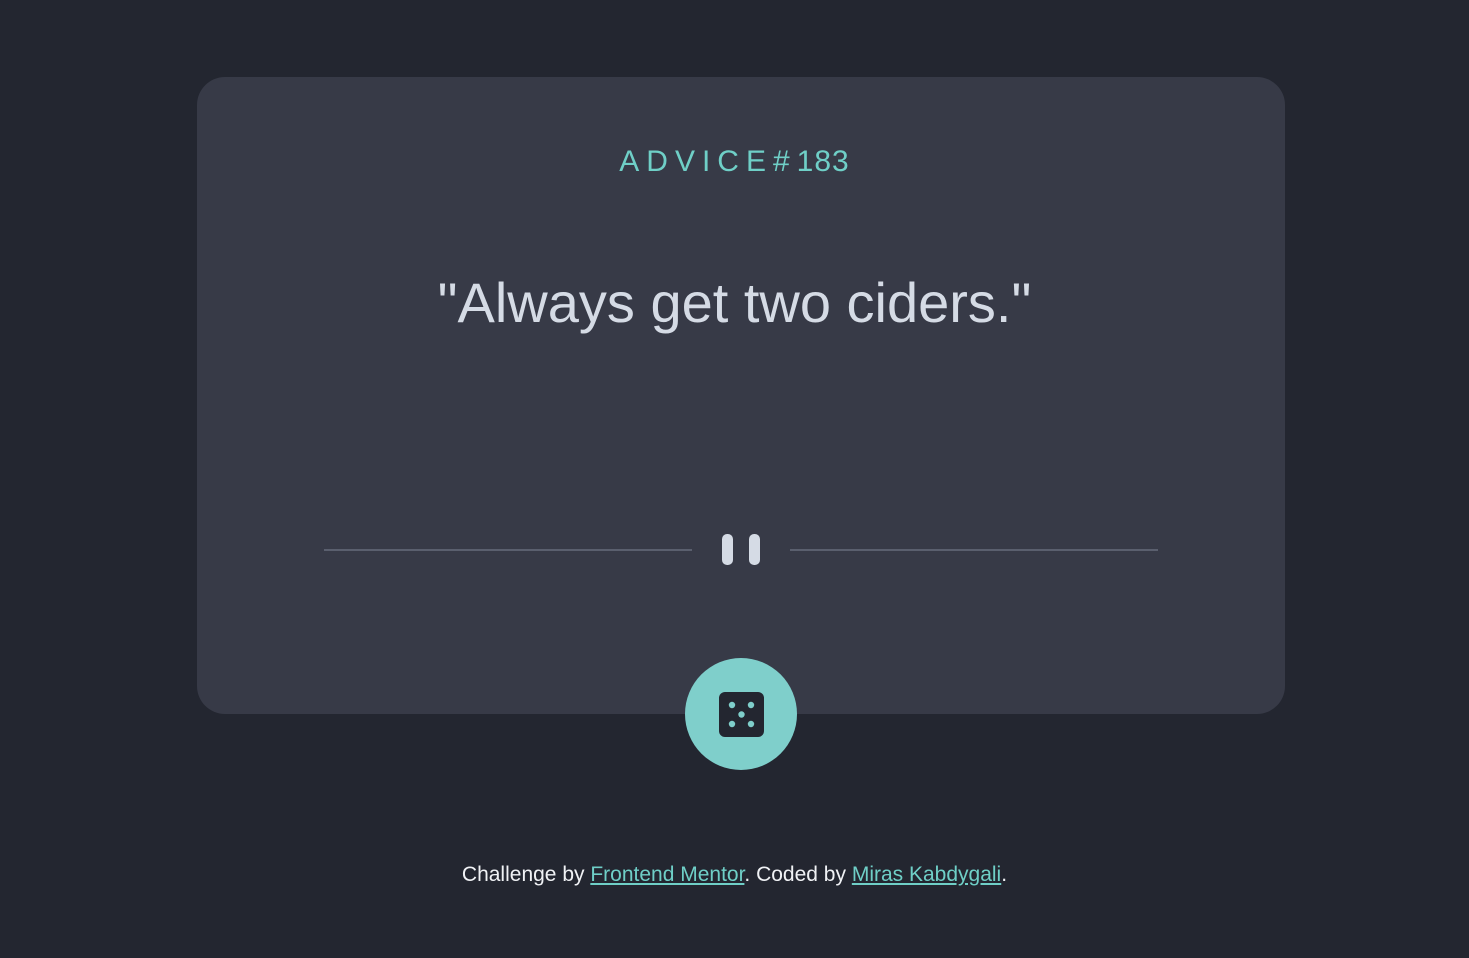 The image size is (1469, 958). What do you see at coordinates (754, 549) in the screenshot?
I see `pause-bar-right` at bounding box center [754, 549].